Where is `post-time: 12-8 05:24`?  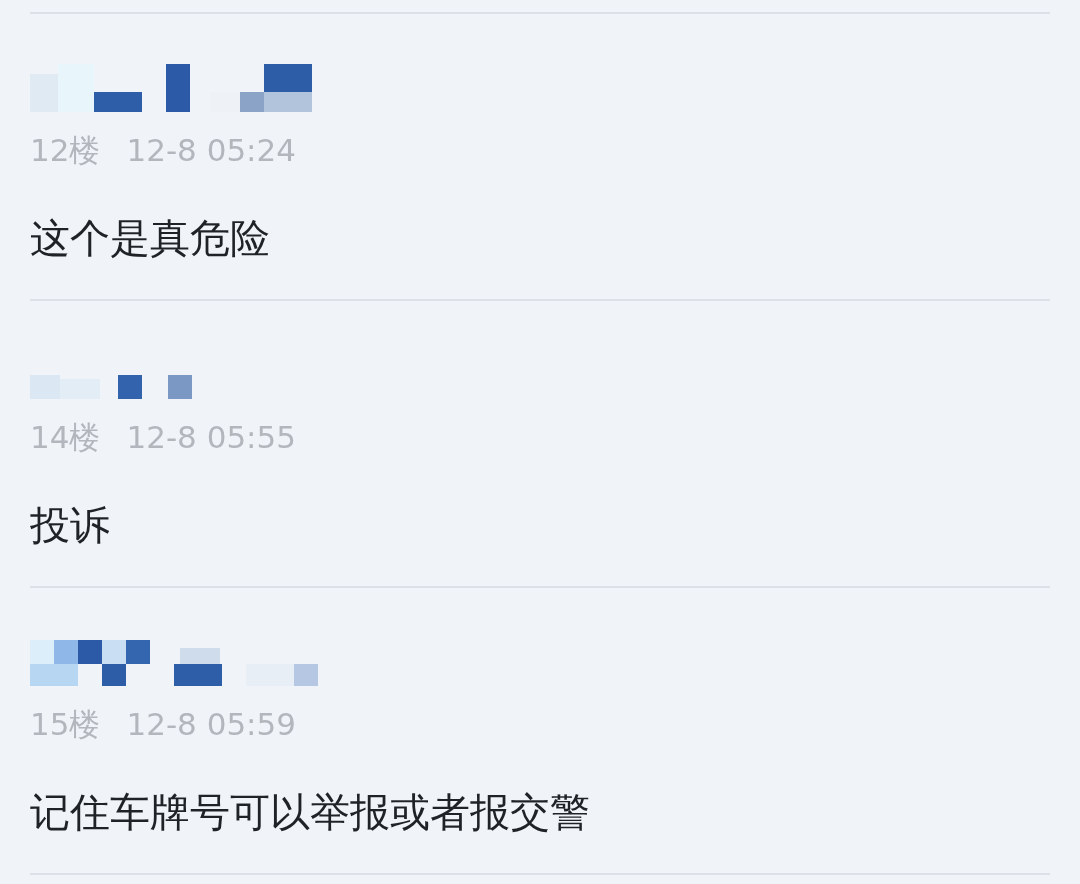
post-time: 12-8 05:24 is located at coordinates (211, 150).